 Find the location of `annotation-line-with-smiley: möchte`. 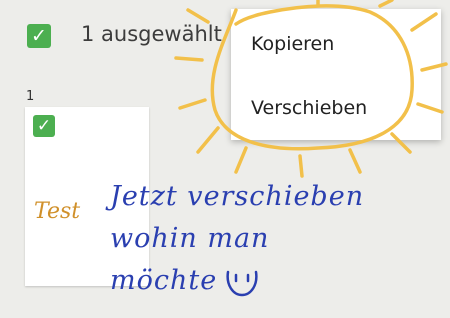

annotation-line-with-smiley: möchte is located at coordinates (275, 281).